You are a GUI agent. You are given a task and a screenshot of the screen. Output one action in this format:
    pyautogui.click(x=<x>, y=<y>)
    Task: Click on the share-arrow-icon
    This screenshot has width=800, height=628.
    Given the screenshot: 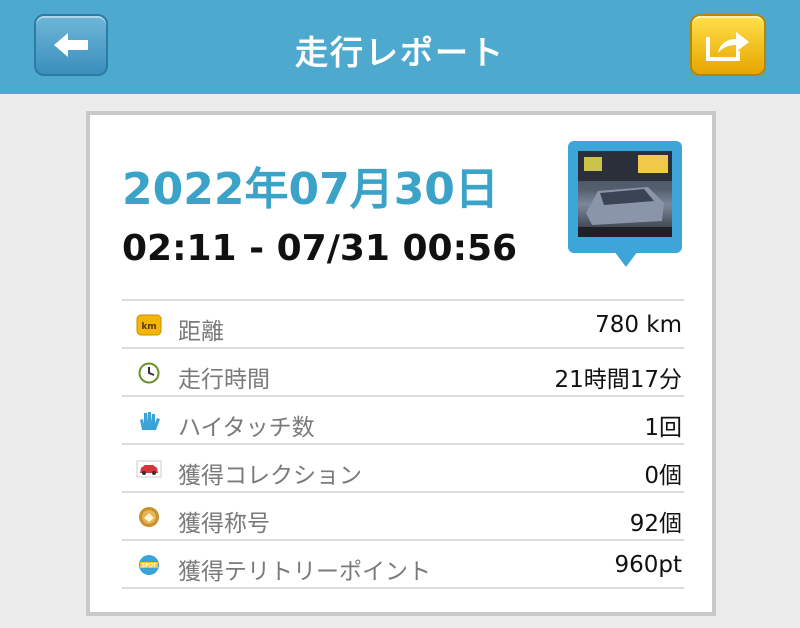 What is the action you would take?
    pyautogui.click(x=727, y=46)
    